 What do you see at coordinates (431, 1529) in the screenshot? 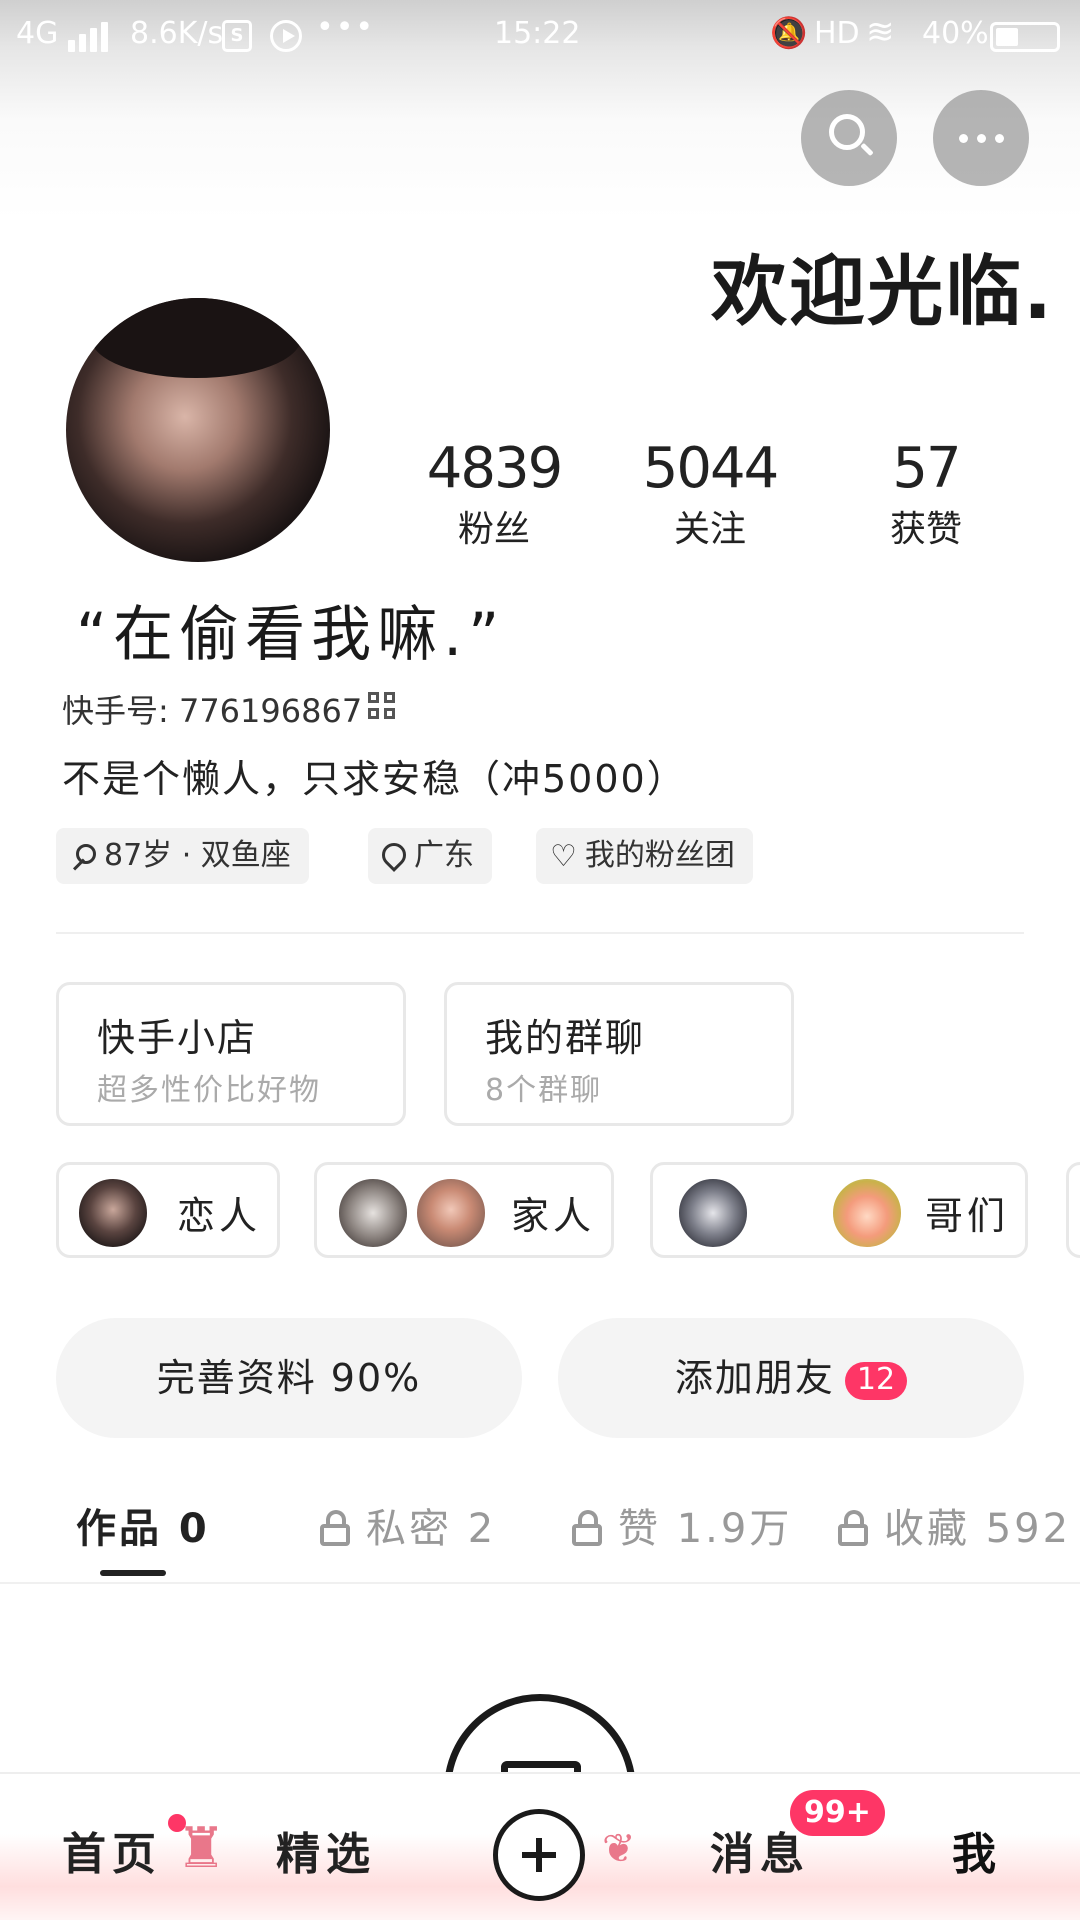
I see `tab-label: 私密 2` at bounding box center [431, 1529].